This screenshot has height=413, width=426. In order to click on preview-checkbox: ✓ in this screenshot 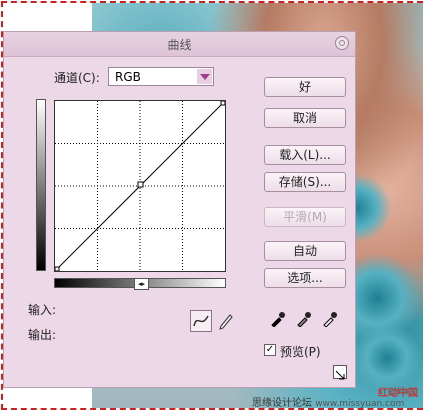, I will do `click(270, 350)`.